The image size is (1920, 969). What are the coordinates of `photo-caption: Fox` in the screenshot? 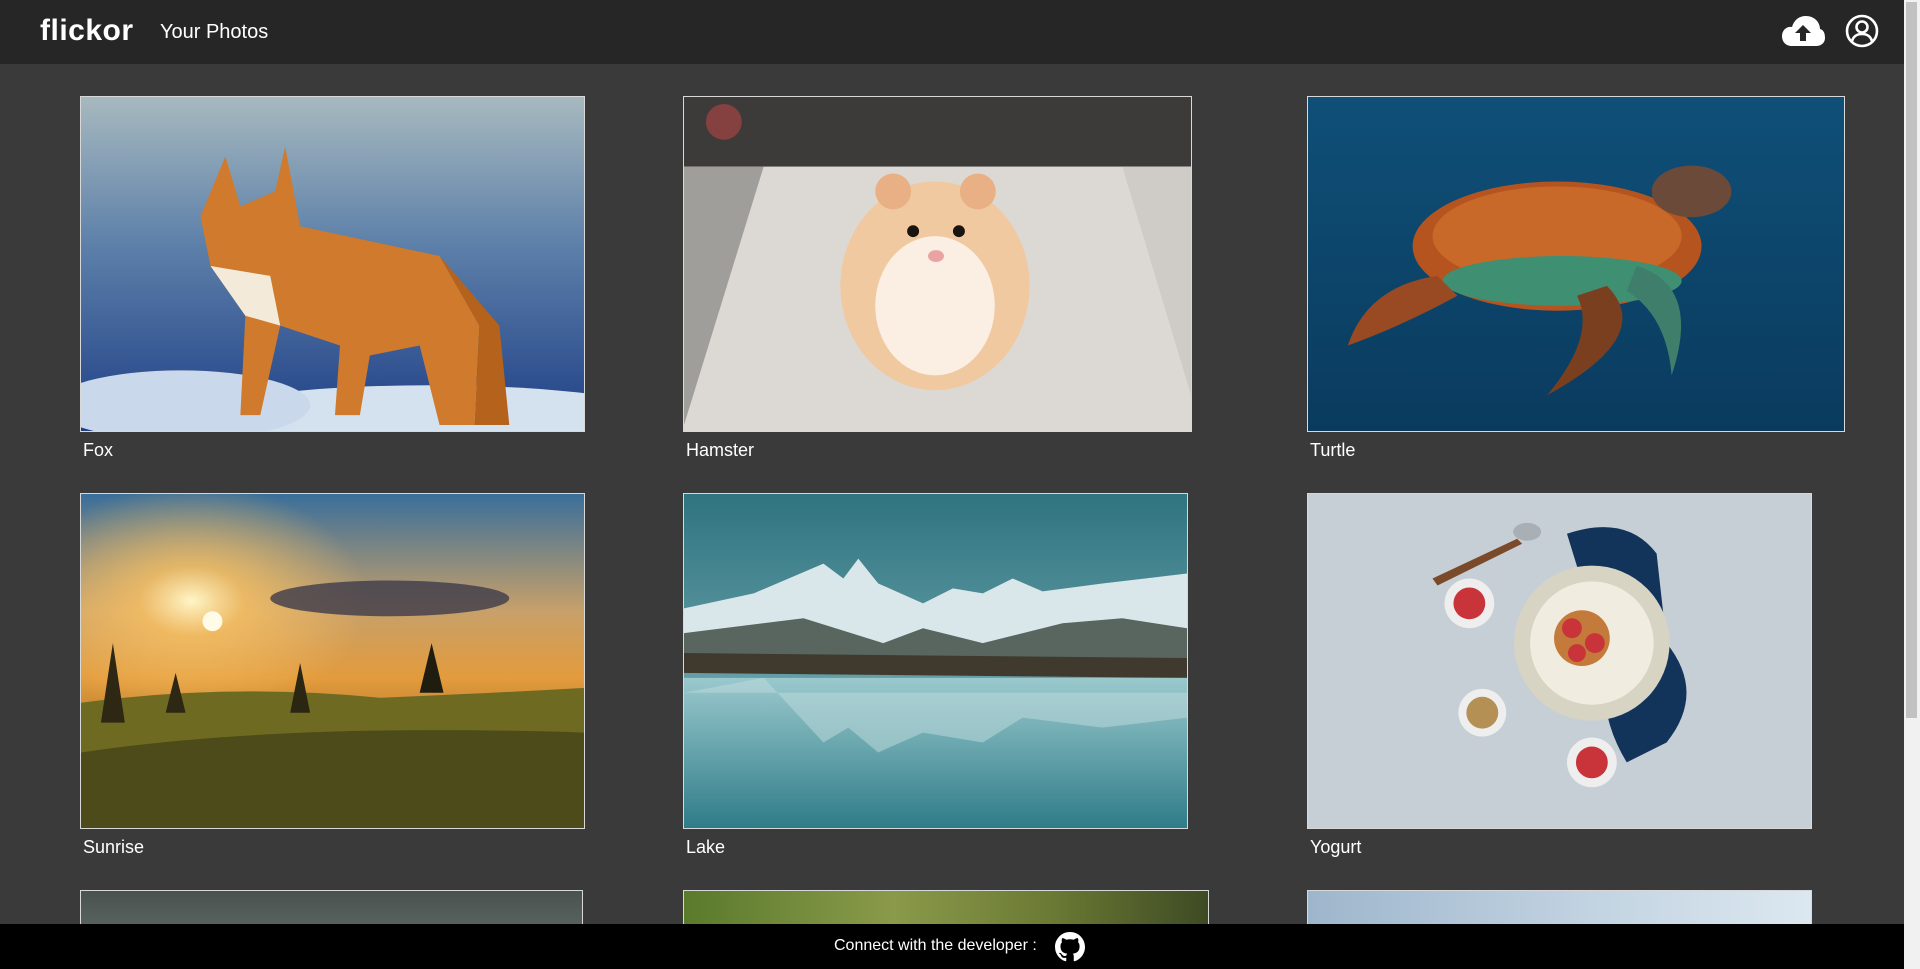 It's located at (98, 450).